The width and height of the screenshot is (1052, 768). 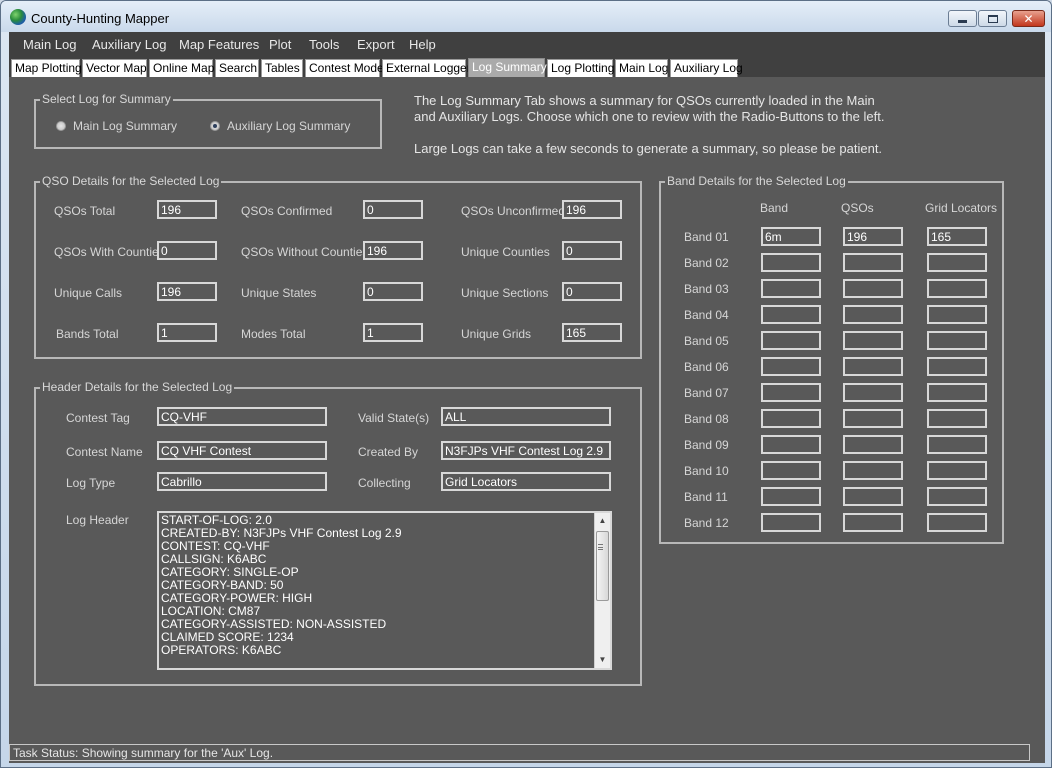 I want to click on qsos-value-field: 196, so click(x=873, y=236).